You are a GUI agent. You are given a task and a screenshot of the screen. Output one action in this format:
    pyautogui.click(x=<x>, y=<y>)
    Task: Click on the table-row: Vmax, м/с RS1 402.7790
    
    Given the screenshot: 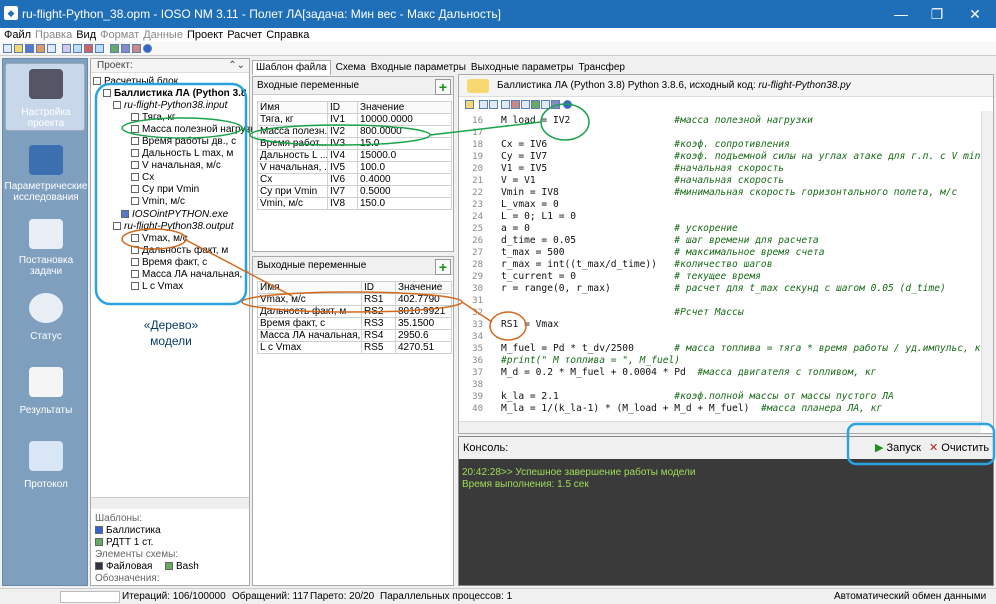 What is the action you would take?
    pyautogui.click(x=354, y=299)
    